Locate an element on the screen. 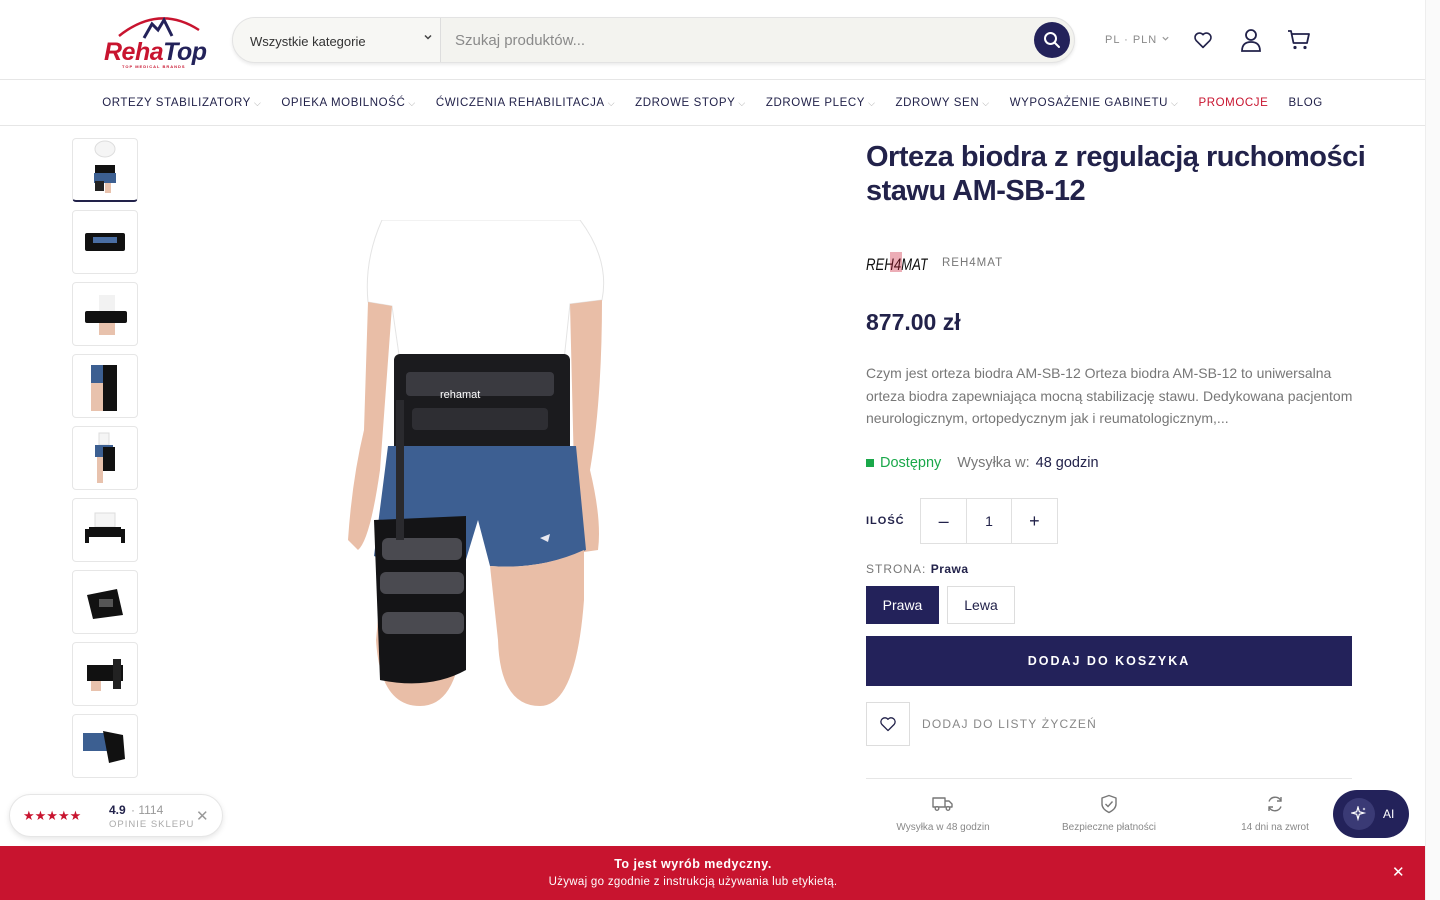 Image resolution: width=1440 pixels, height=900 pixels. quantity-increase-button: + is located at coordinates (1034, 521).